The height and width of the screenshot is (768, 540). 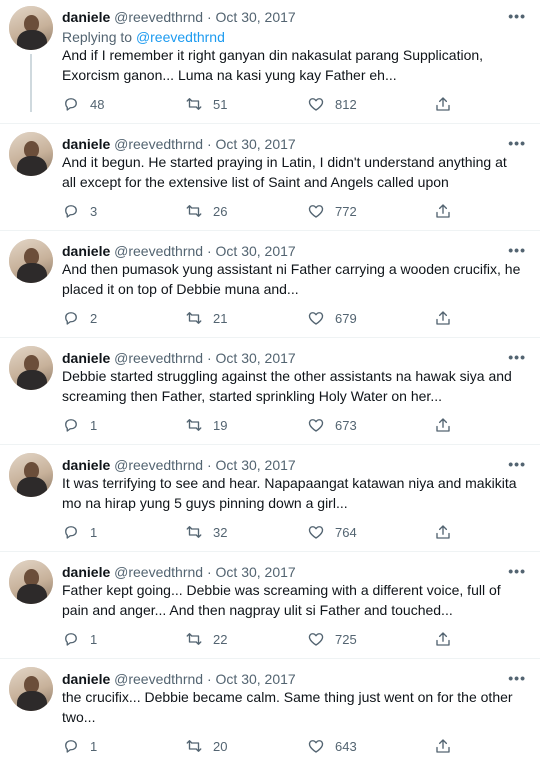 What do you see at coordinates (206, 746) in the screenshot?
I see `retweet-button: 20` at bounding box center [206, 746].